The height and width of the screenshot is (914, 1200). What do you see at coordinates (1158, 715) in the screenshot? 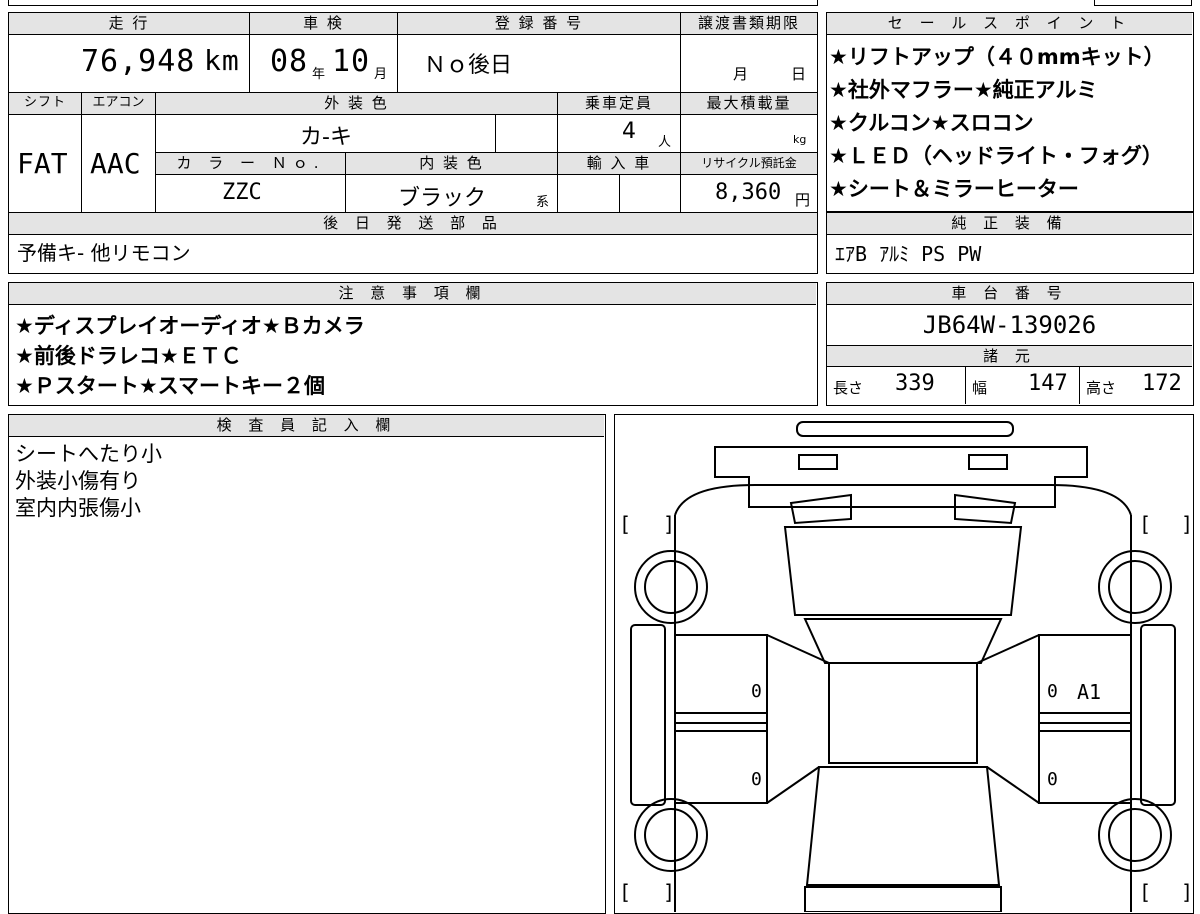
I see `fender-right` at bounding box center [1158, 715].